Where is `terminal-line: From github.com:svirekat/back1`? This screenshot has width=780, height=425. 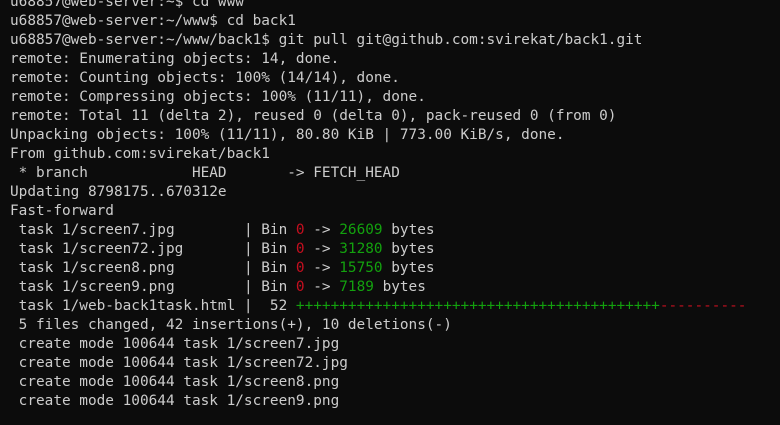 terminal-line: From github.com:svirekat/back1 is located at coordinates (140, 154).